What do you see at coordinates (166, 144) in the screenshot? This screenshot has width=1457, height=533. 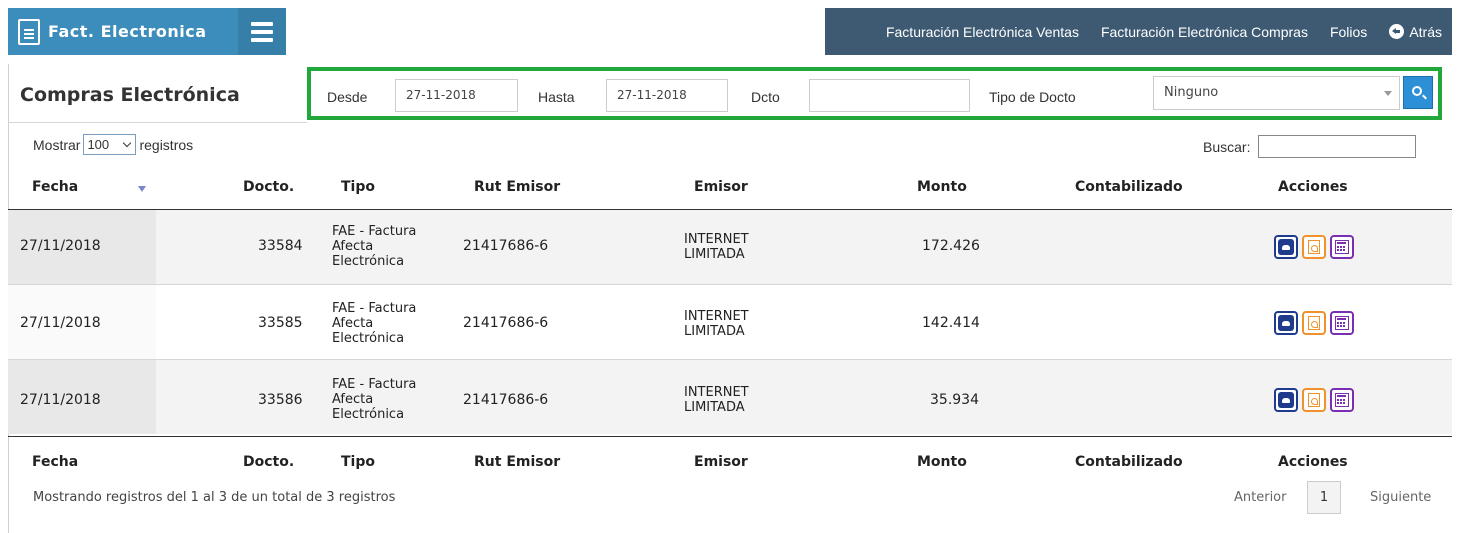 I see `length-suffix: registros` at bounding box center [166, 144].